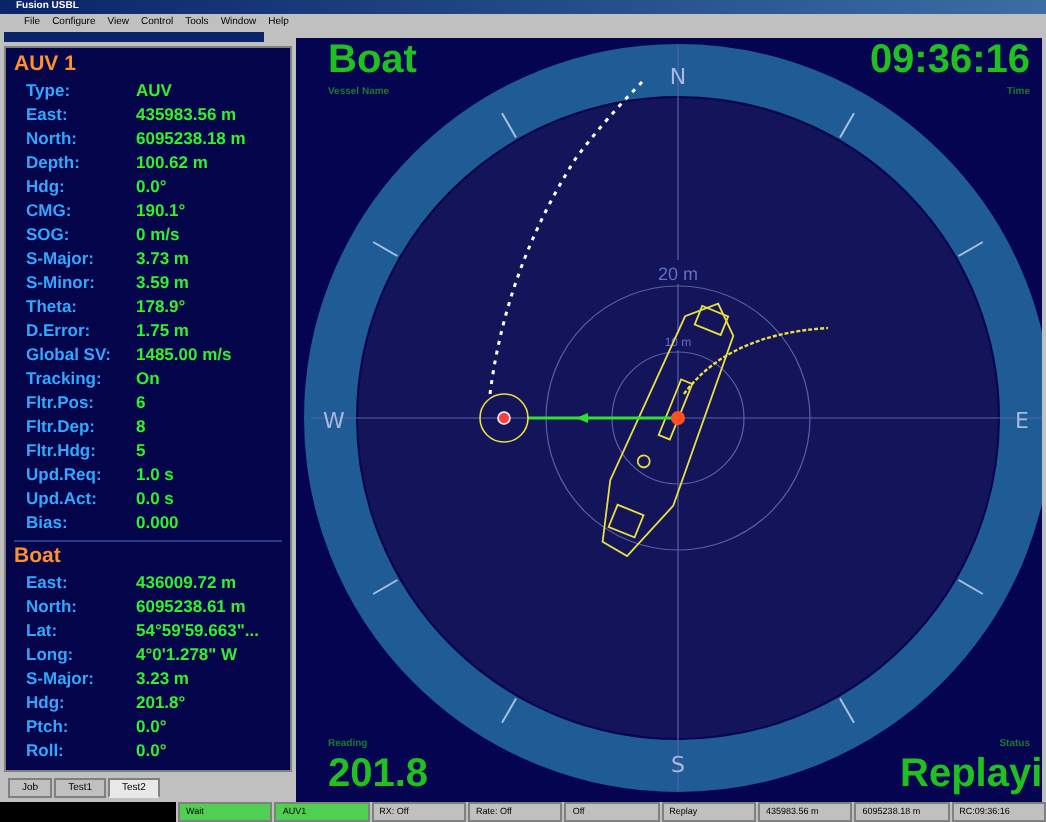 This screenshot has width=1046, height=822. What do you see at coordinates (141, 426) in the screenshot?
I see `field-value: 8` at bounding box center [141, 426].